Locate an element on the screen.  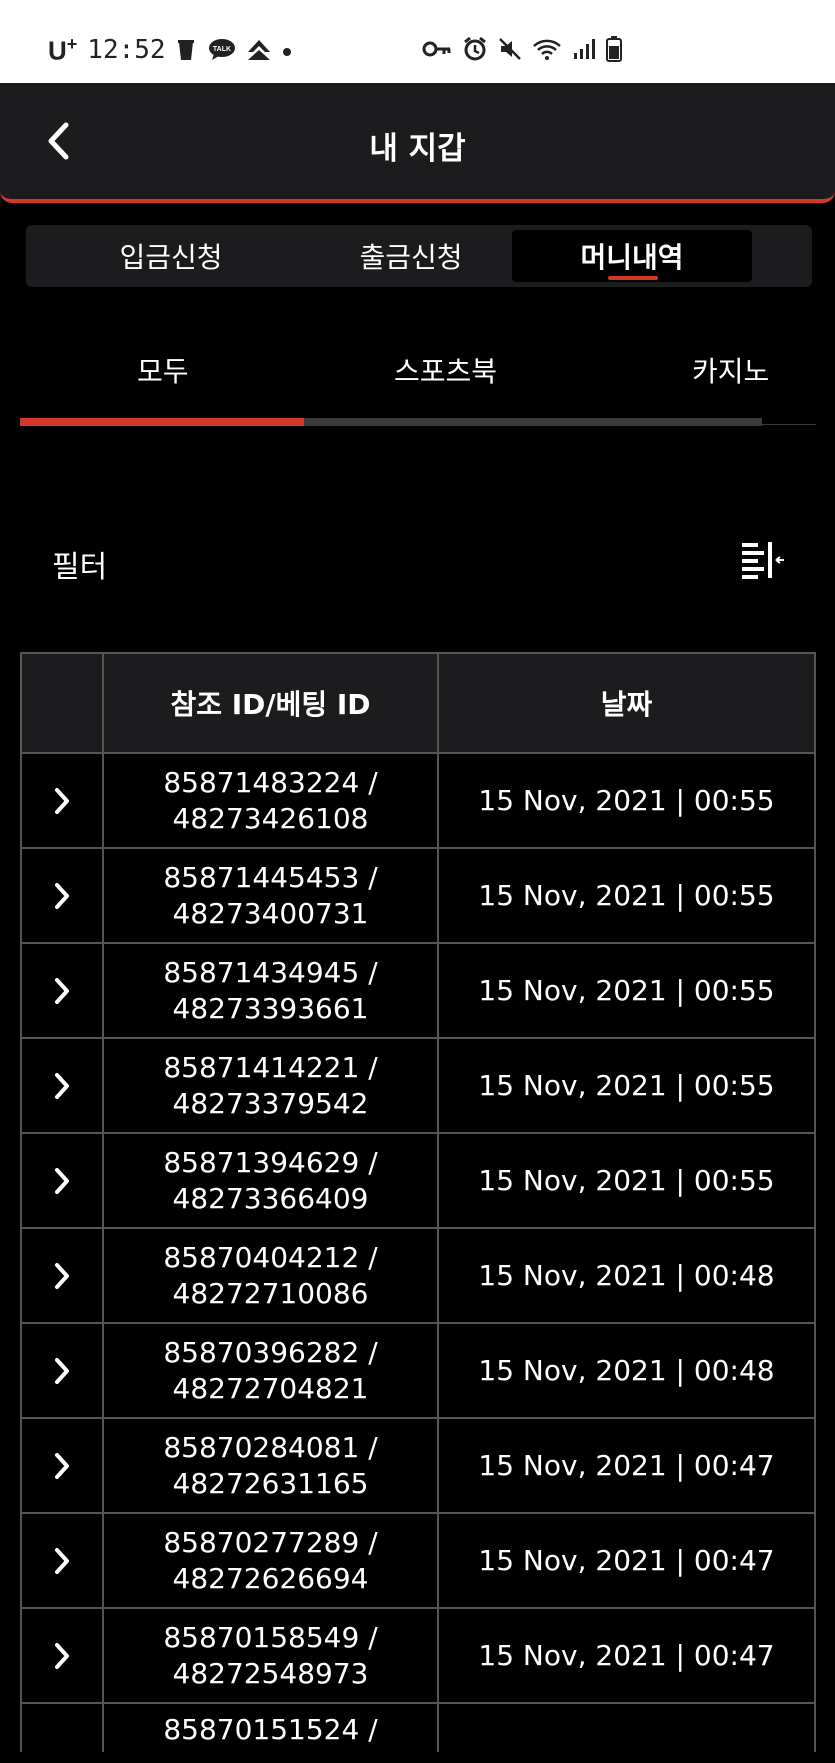
wallet-tabs: 입금신청 출금신청 머니내역 is located at coordinates (419, 256).